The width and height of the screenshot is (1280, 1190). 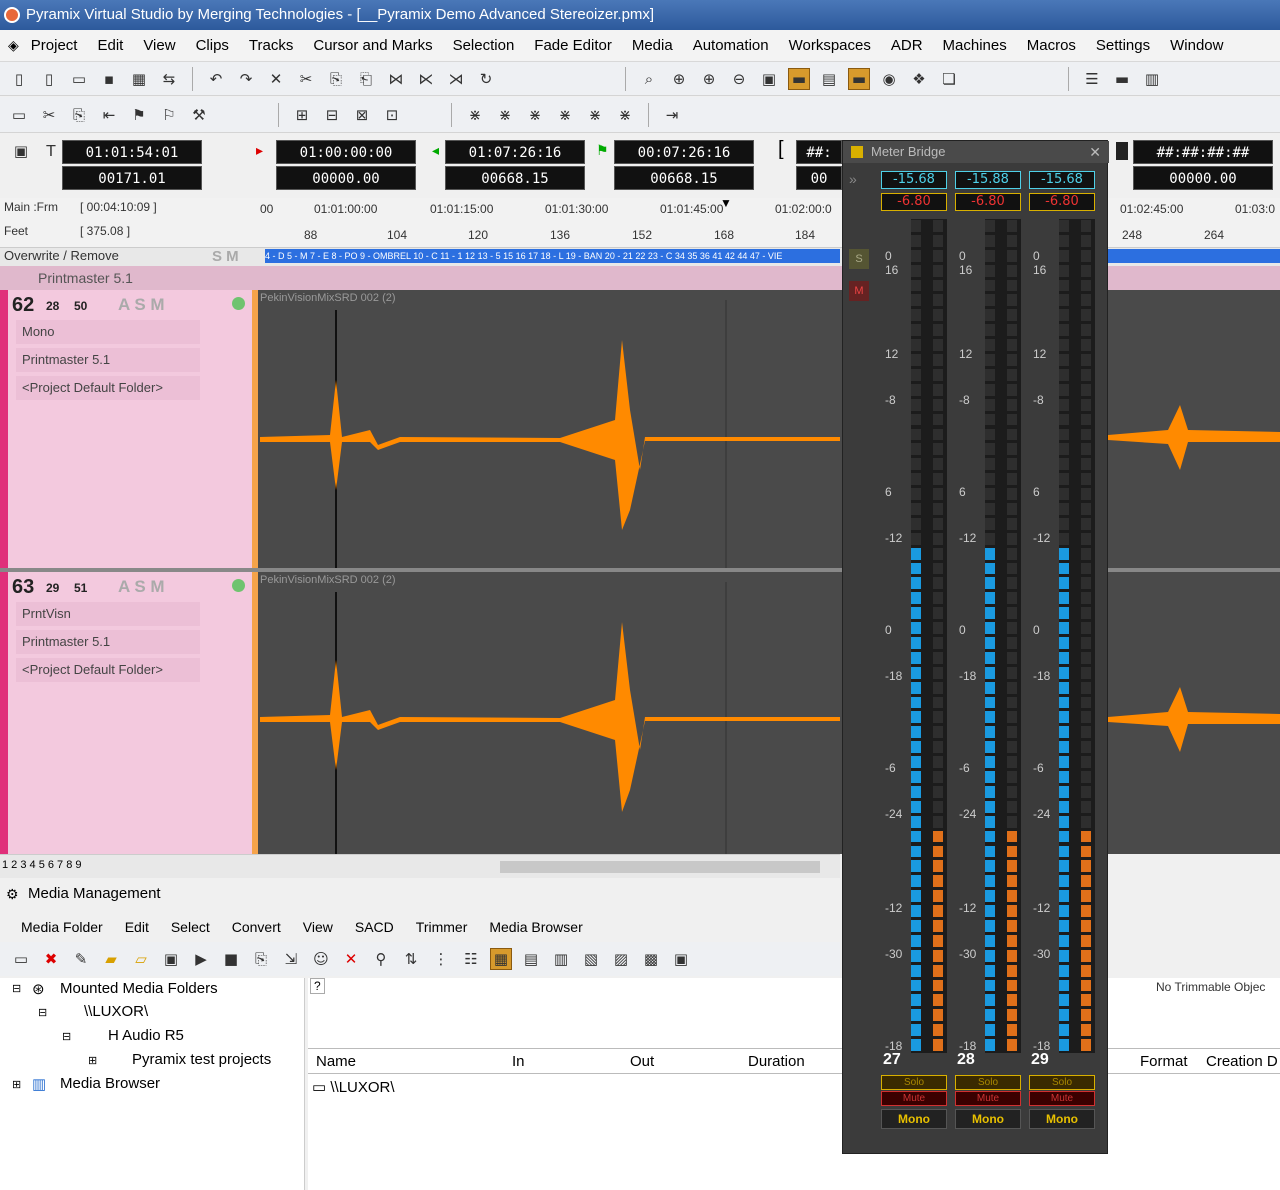 I want to click on delete-icon: ✕, so click(x=276, y=79).